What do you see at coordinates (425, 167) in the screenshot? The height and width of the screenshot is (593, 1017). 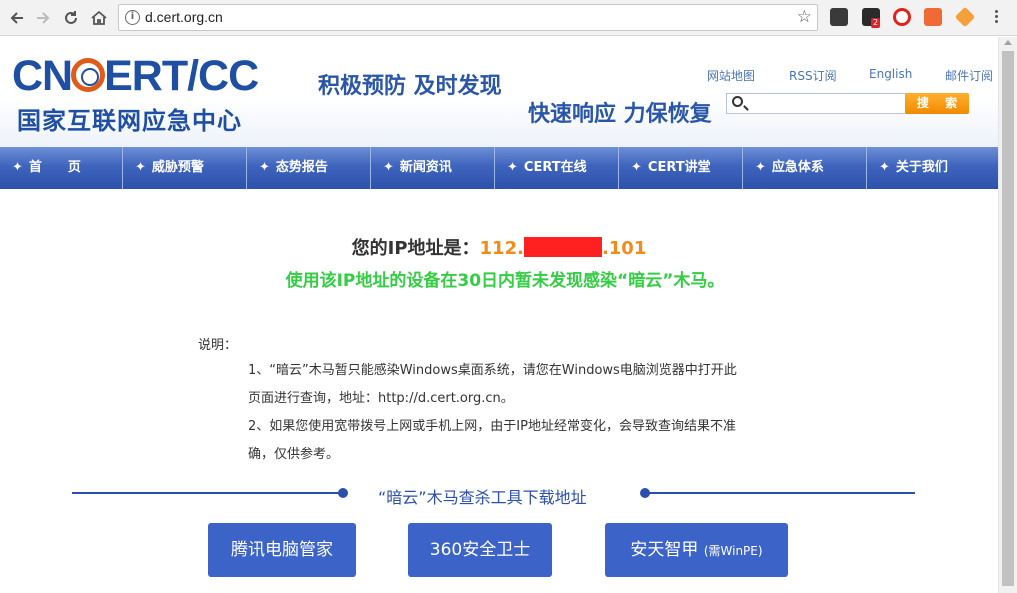 I see `nav-item-label: 新闻资讯` at bounding box center [425, 167].